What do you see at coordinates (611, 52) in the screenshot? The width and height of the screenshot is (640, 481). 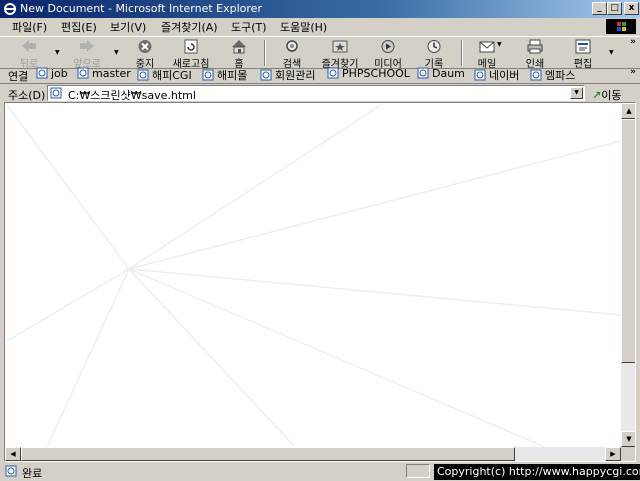 I see `edit-dropdown-icon: ▼` at bounding box center [611, 52].